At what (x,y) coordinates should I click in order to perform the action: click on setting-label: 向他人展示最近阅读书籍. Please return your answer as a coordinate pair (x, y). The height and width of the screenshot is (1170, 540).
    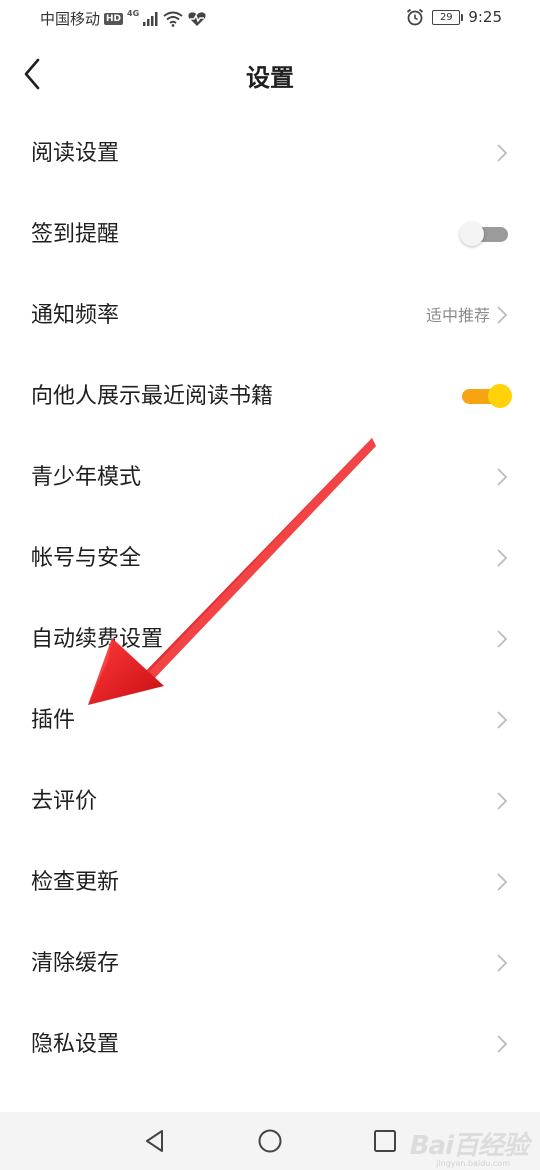
    Looking at the image, I should click on (152, 396).